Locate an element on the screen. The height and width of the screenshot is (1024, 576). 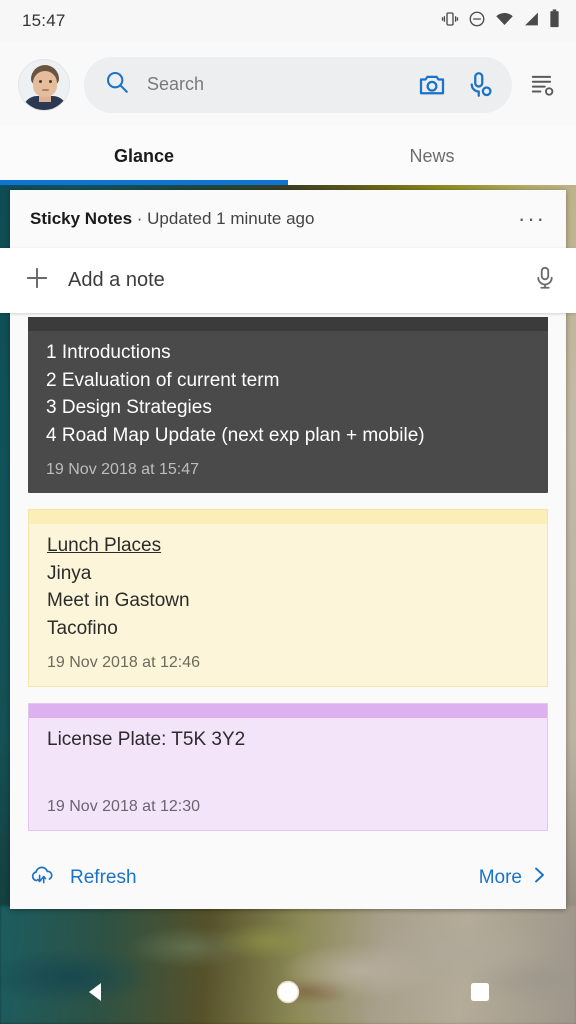
overflow-dots-icon: ··· is located at coordinates (532, 218).